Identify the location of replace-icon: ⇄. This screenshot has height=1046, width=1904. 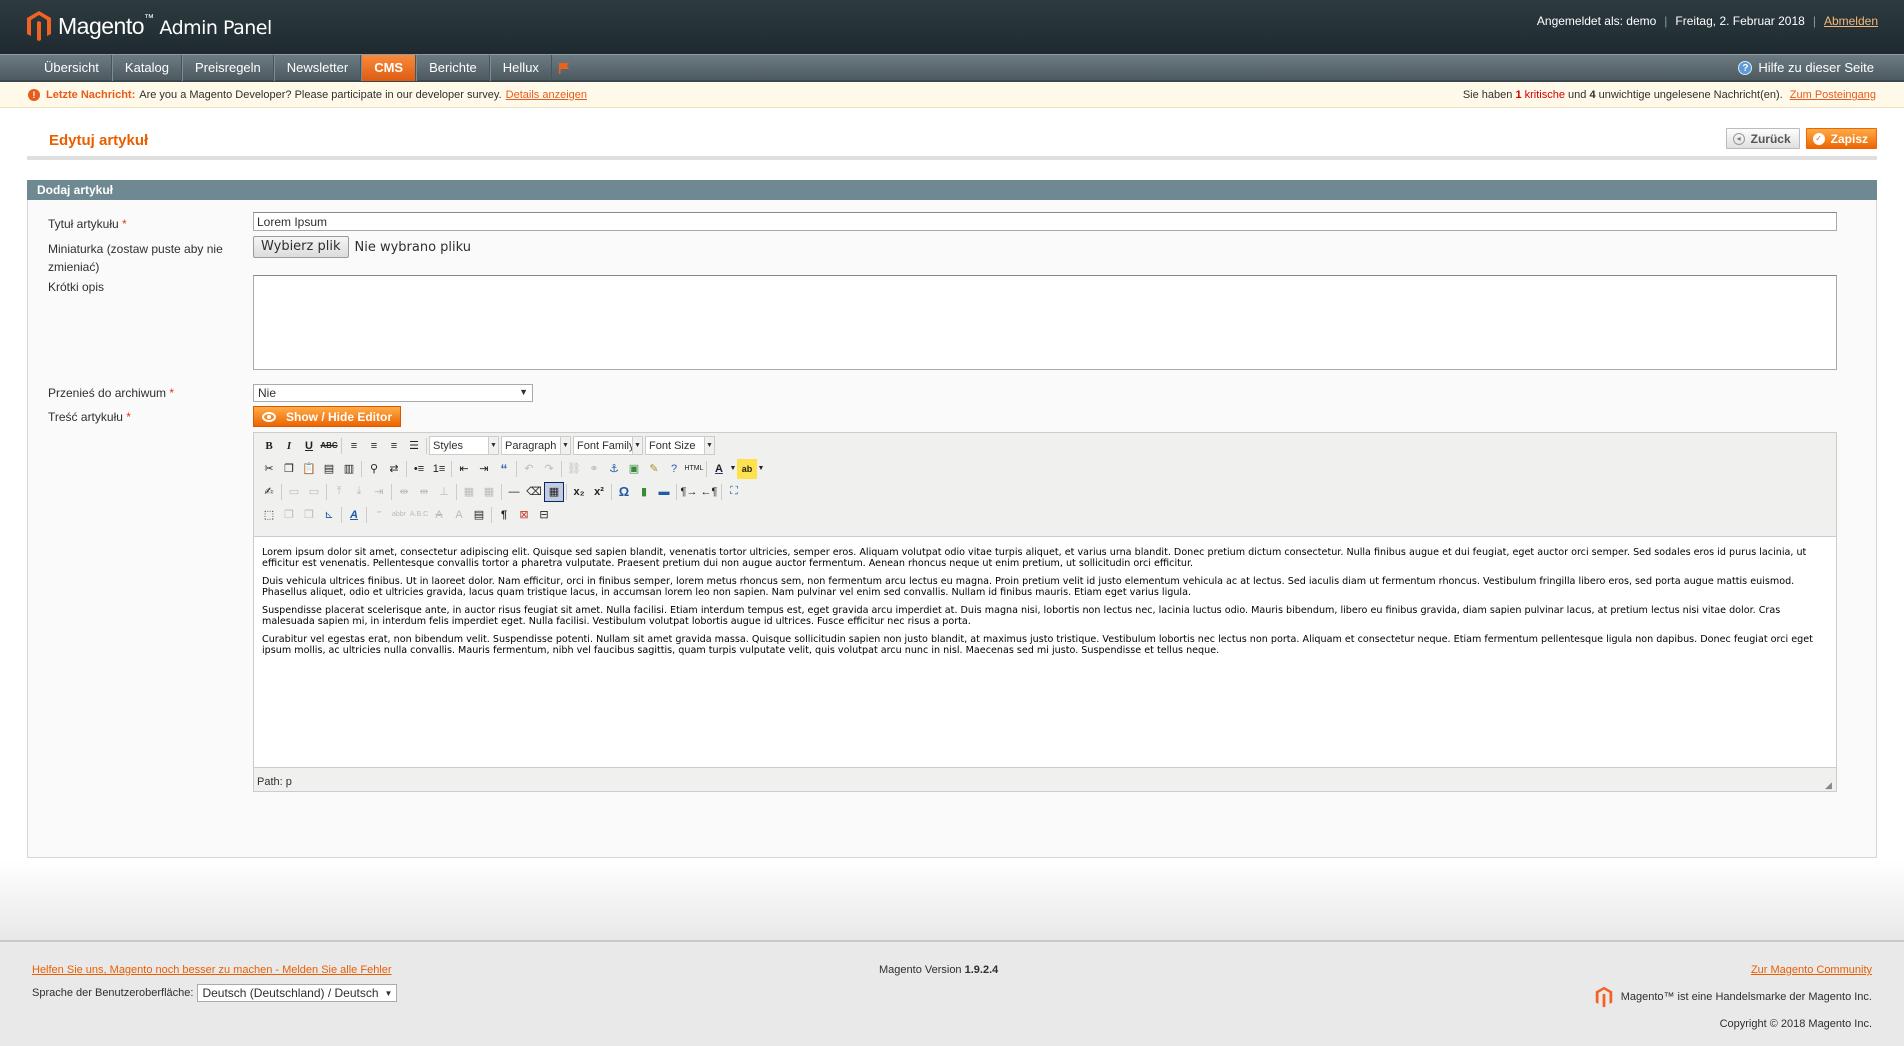
(394, 469).